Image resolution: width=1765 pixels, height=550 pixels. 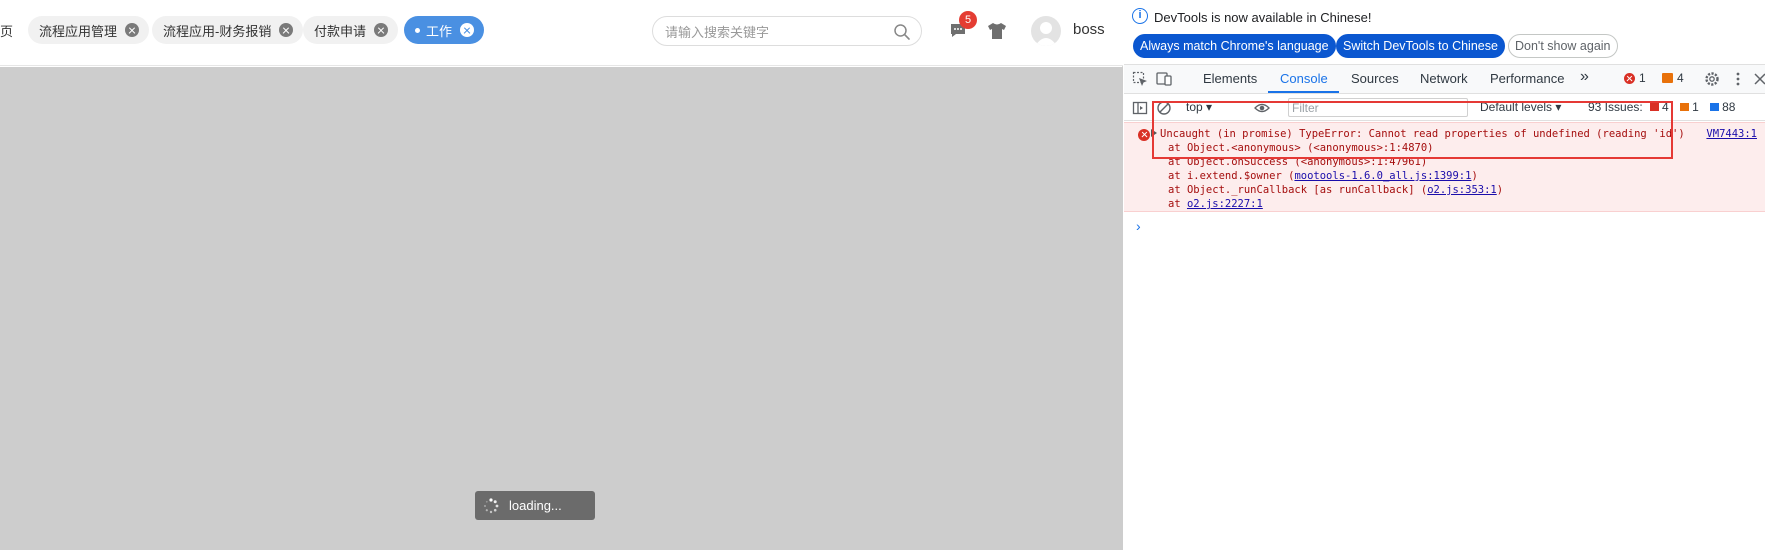 What do you see at coordinates (1584, 77) in the screenshot?
I see `more-tabs-icon: »` at bounding box center [1584, 77].